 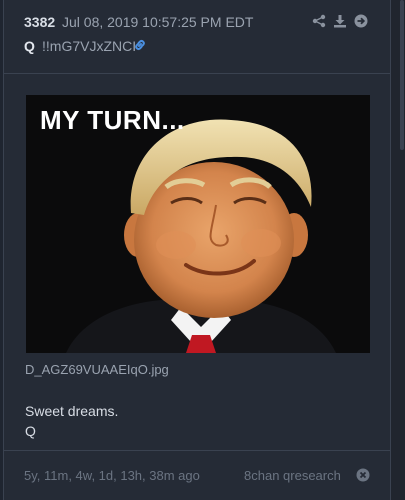 I want to click on download-icon, so click(x=340, y=21).